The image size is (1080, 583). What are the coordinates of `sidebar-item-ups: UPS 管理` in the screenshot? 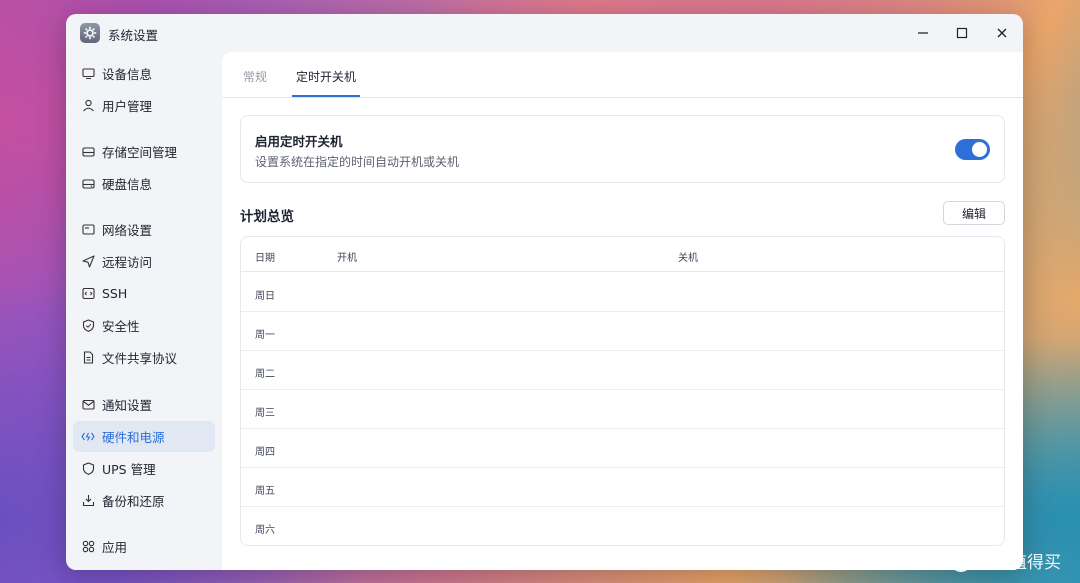 It's located at (144, 468).